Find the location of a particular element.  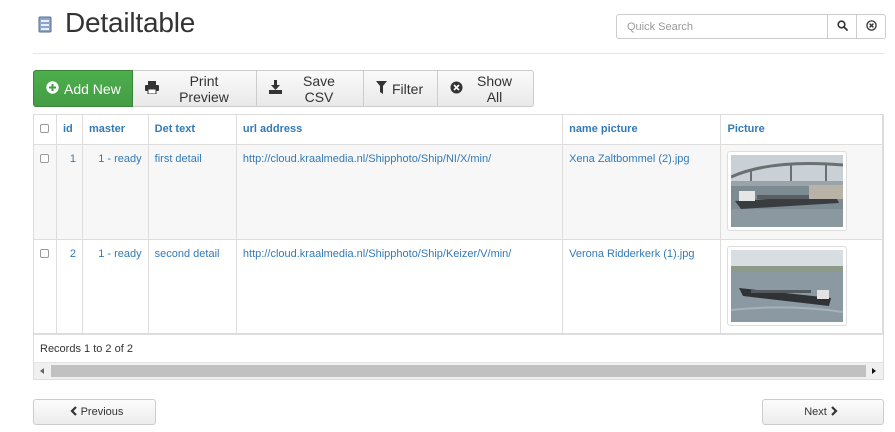

plus-circle-icon is located at coordinates (55, 88).